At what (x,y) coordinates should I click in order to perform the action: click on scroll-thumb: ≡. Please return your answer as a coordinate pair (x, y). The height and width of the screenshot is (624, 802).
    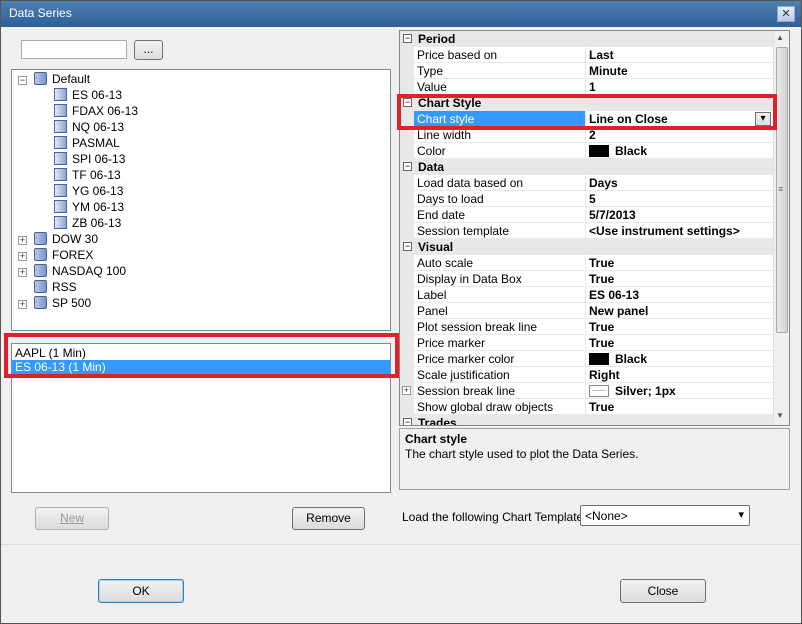
    Looking at the image, I should click on (782, 190).